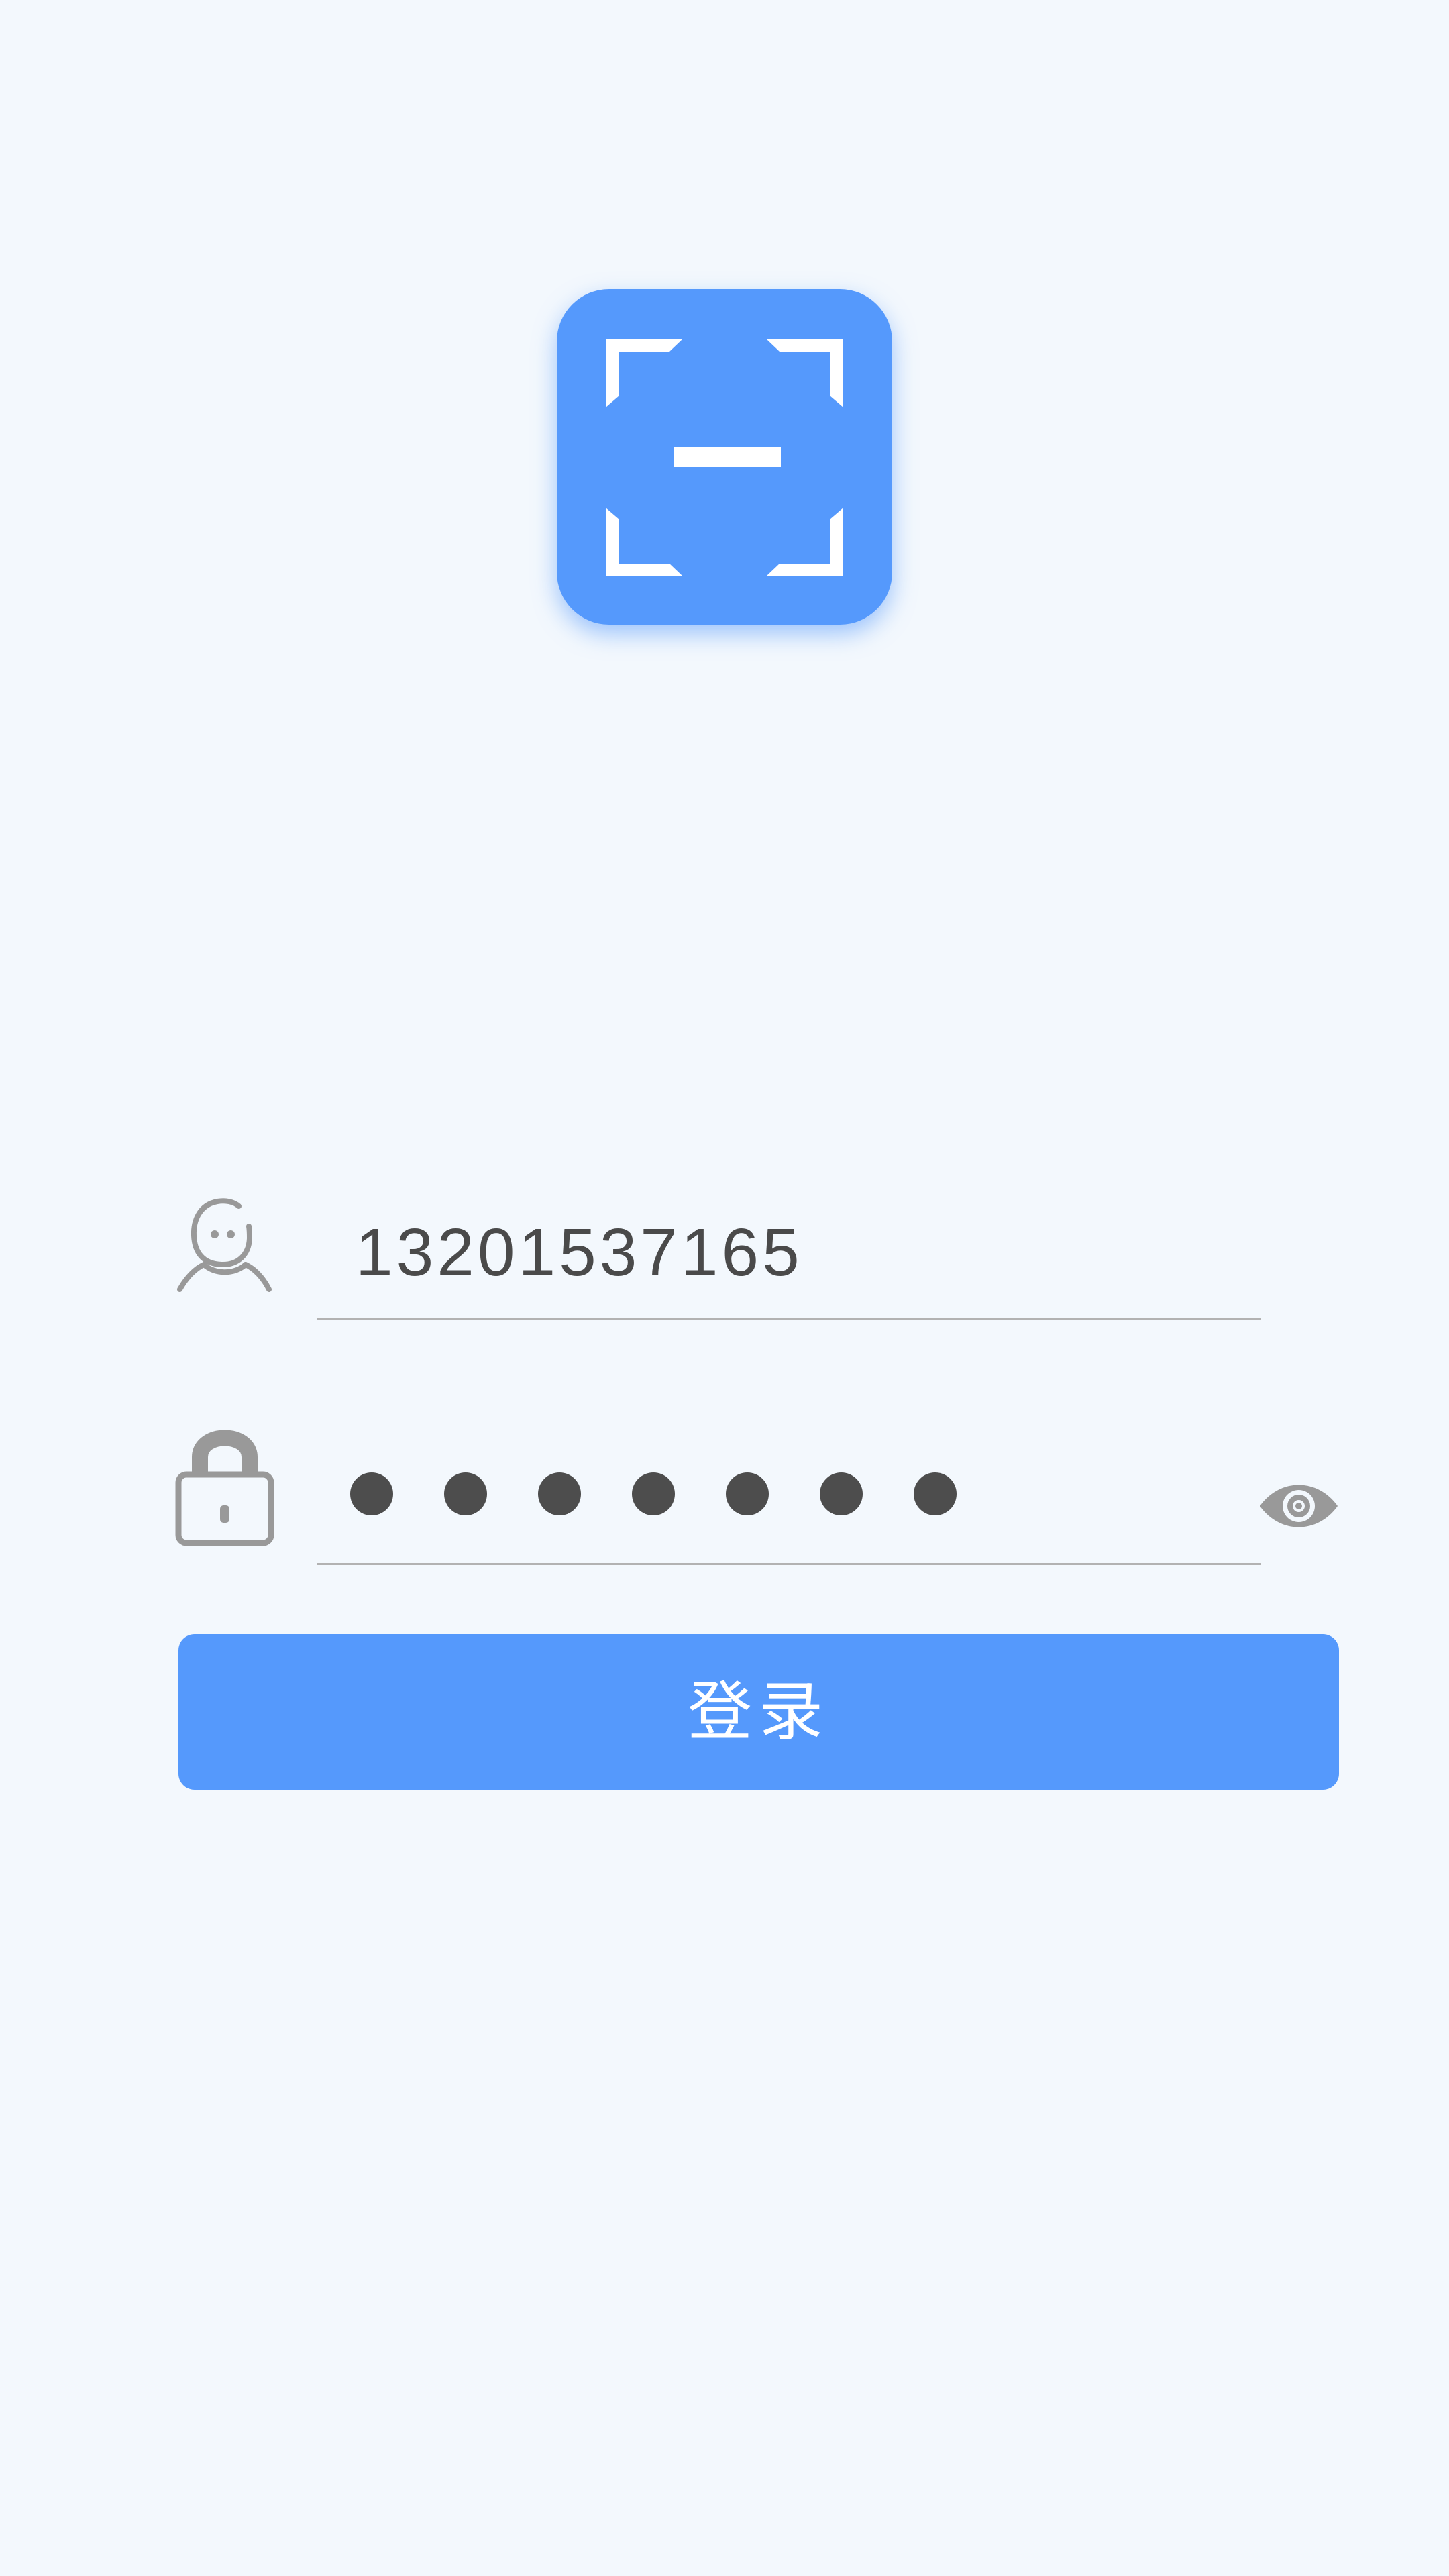 The height and width of the screenshot is (2576, 1449). I want to click on password-visibility-toggle, so click(1298, 1506).